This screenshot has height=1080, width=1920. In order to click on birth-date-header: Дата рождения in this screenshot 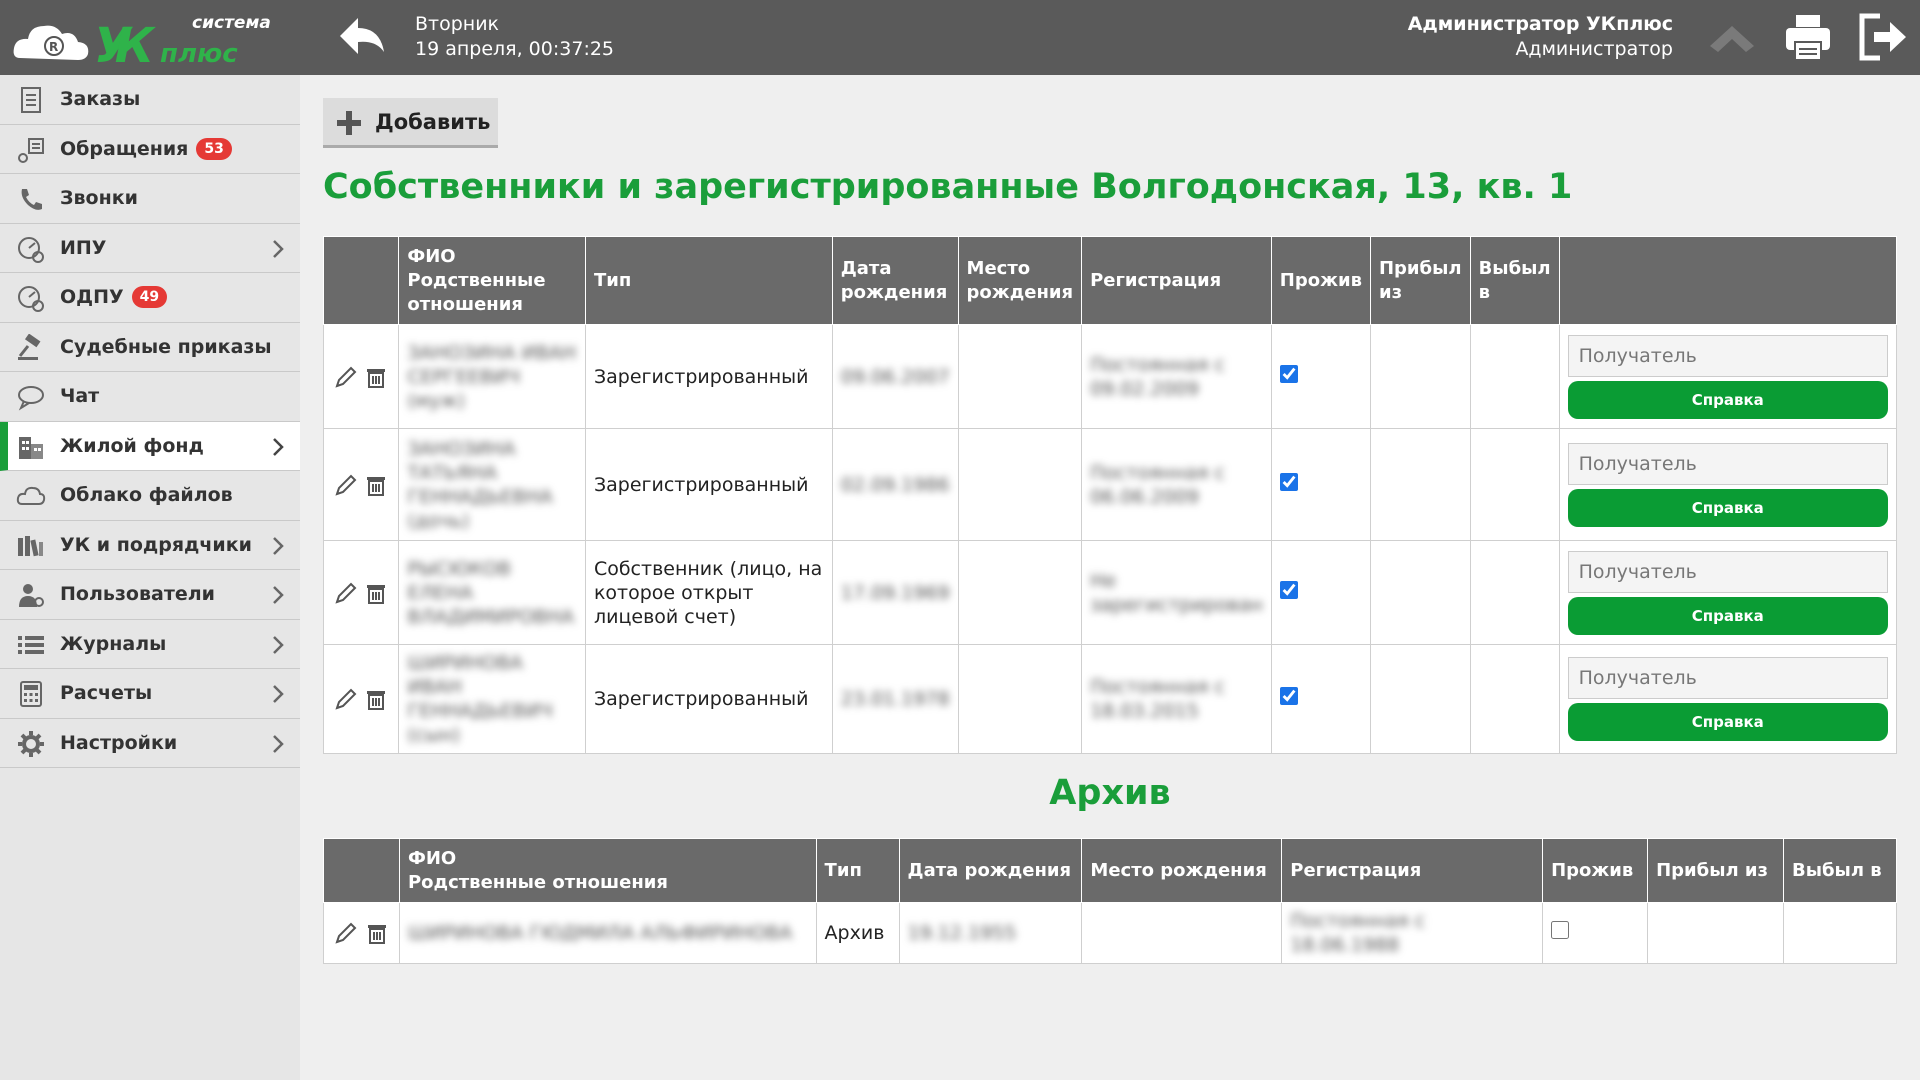, I will do `click(895, 280)`.